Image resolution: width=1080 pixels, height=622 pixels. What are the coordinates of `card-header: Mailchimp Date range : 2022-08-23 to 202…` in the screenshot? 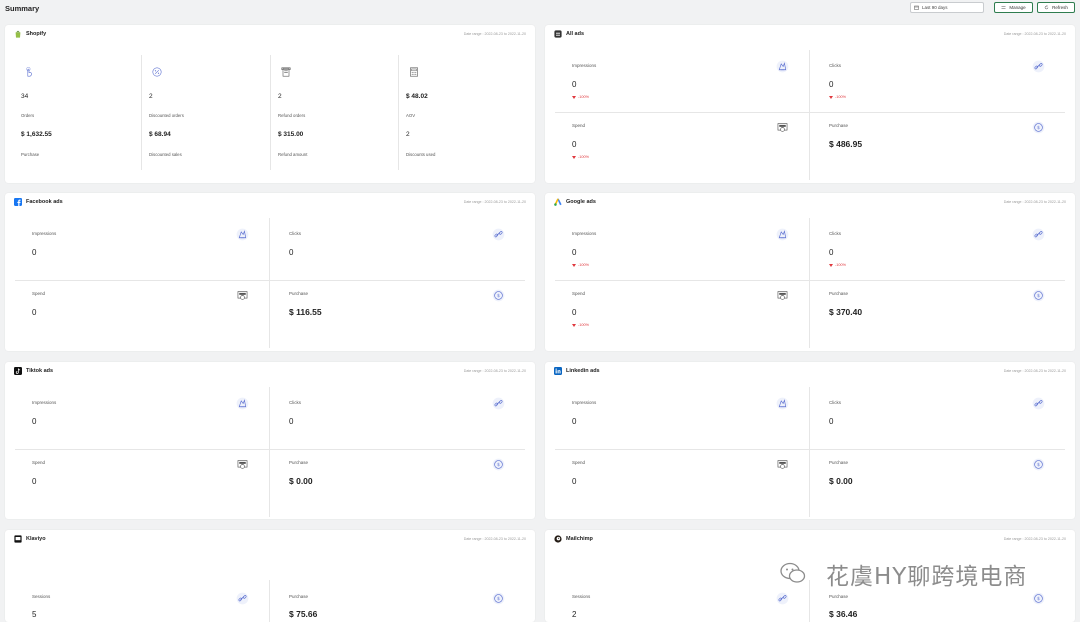 It's located at (810, 539).